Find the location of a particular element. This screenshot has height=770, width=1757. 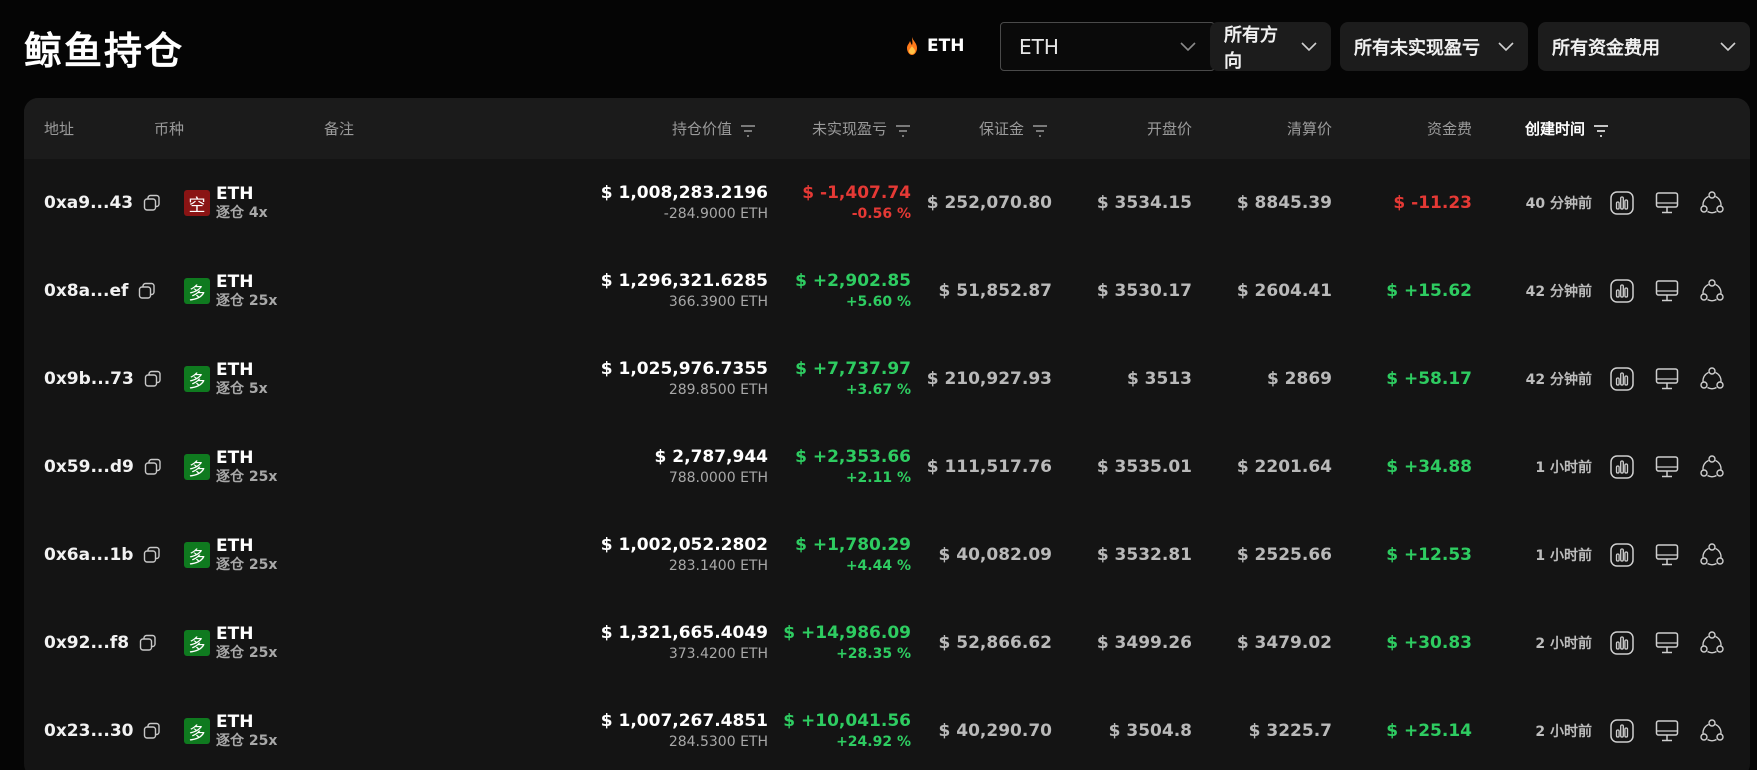

coin-select: ETH is located at coordinates (1107, 46).